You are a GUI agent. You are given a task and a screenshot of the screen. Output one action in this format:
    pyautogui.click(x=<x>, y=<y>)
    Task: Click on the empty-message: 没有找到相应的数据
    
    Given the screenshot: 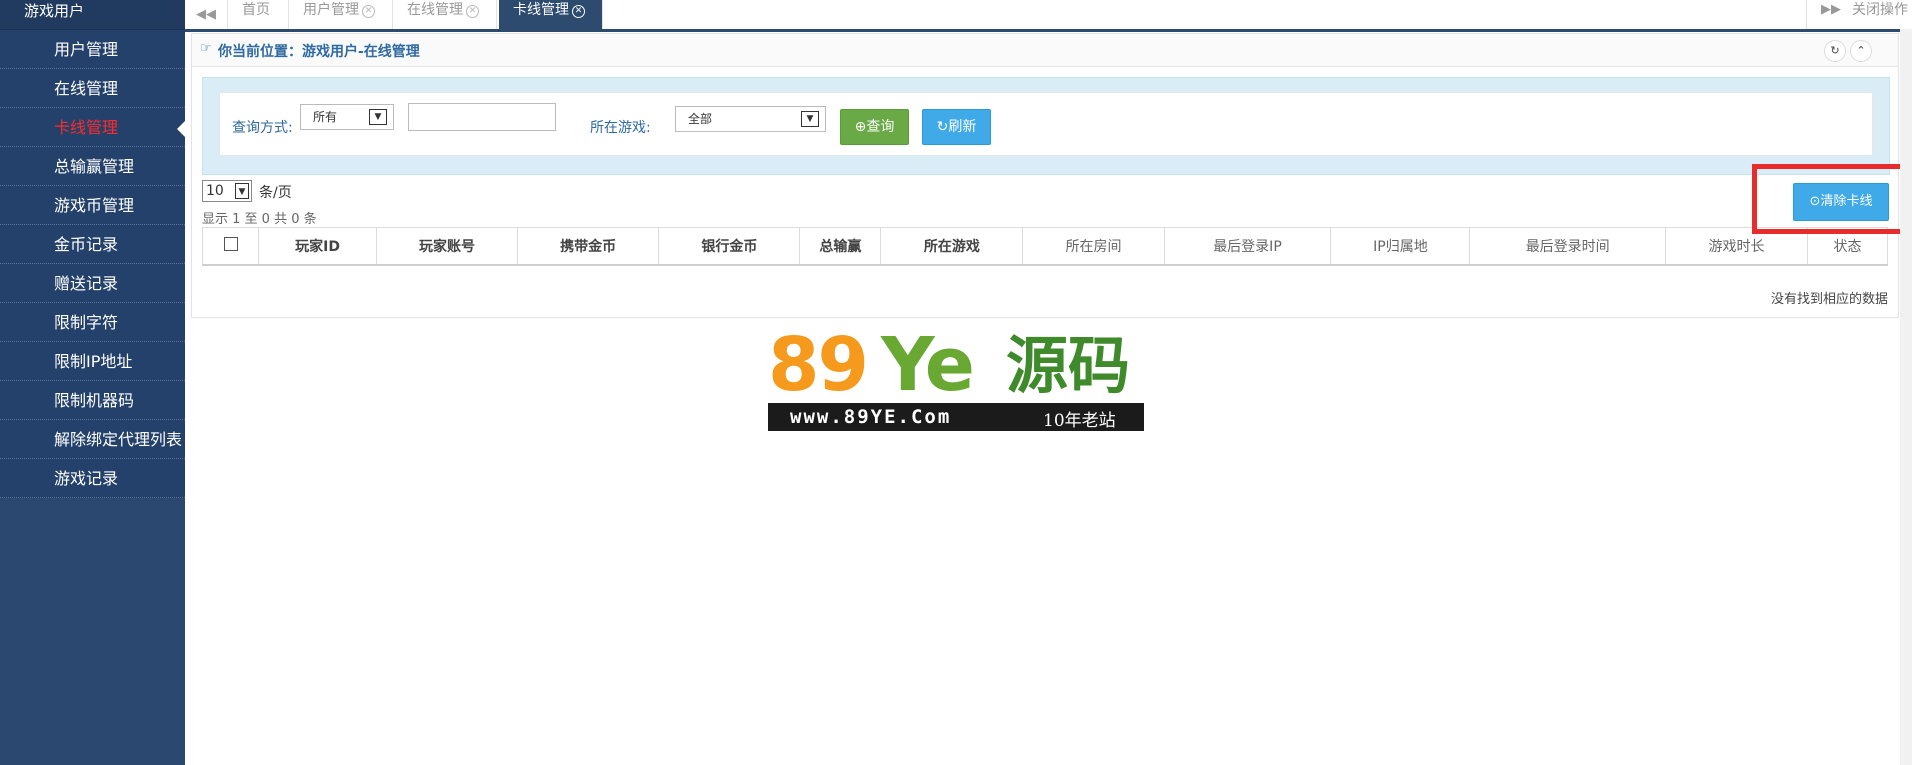 What is the action you would take?
    pyautogui.click(x=1829, y=299)
    